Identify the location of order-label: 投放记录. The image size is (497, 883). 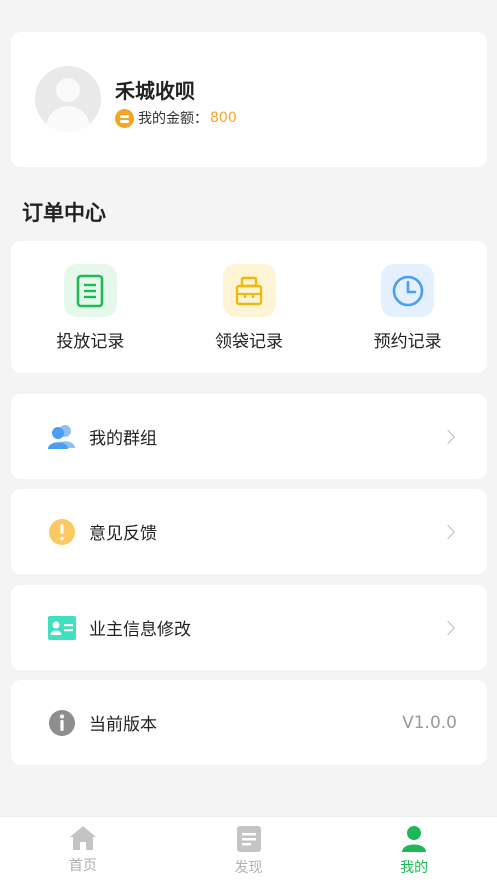
(90, 342).